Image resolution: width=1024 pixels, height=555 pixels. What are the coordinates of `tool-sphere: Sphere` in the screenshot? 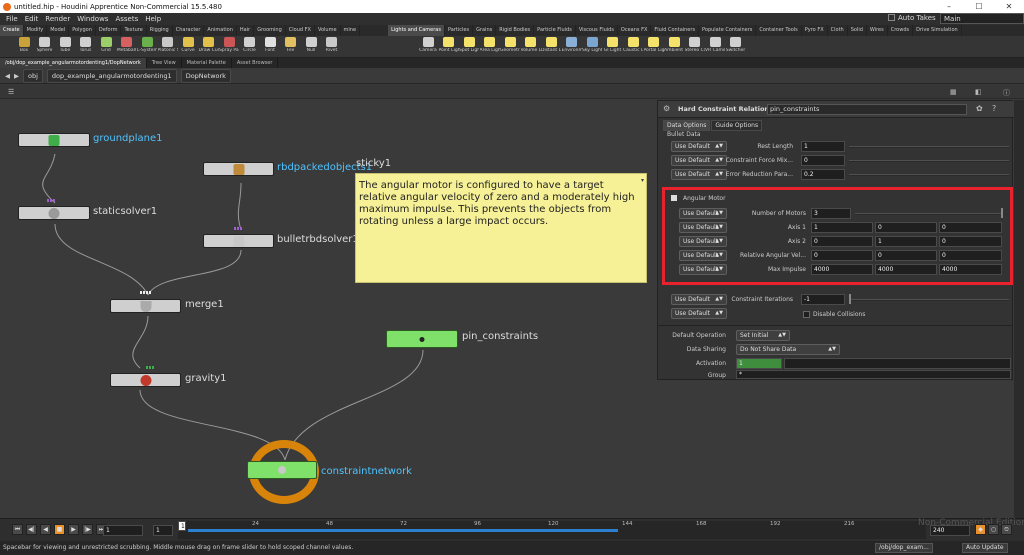 It's located at (45, 47).